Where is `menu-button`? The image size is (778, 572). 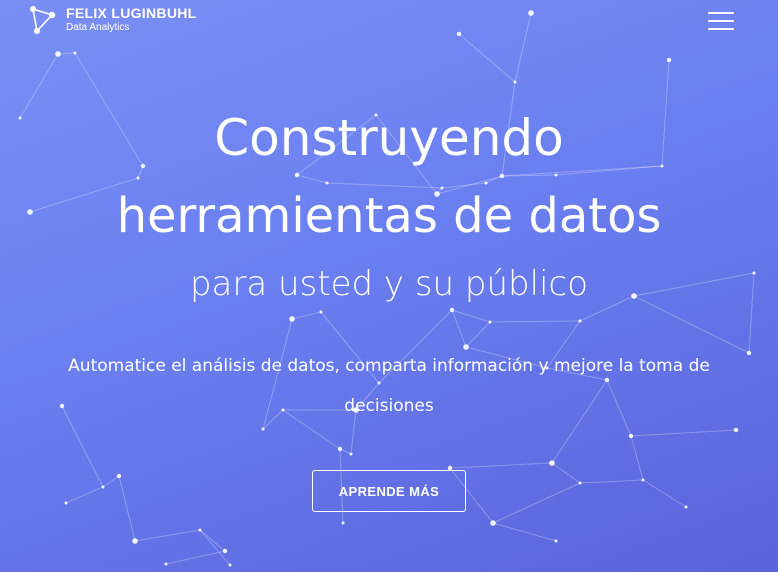 menu-button is located at coordinates (721, 21).